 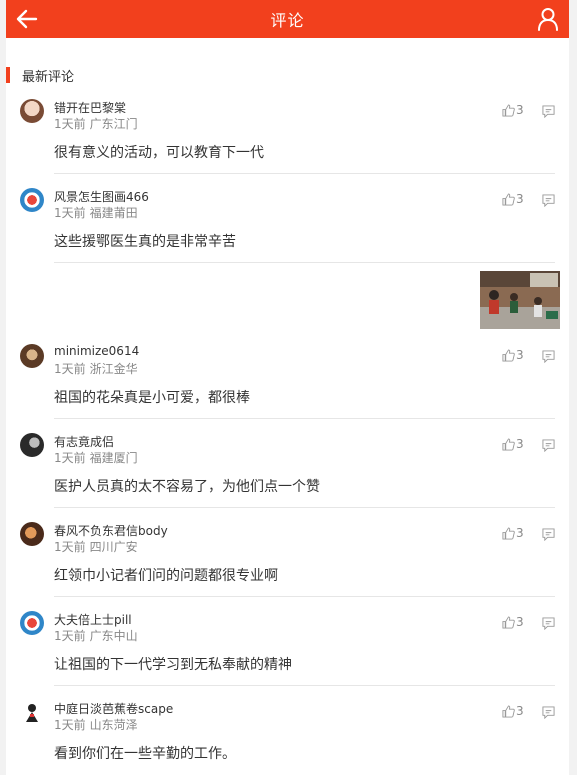 What do you see at coordinates (173, 665) in the screenshot?
I see `comment-text: 让祖国的下一代学习到无私奉献的精神` at bounding box center [173, 665].